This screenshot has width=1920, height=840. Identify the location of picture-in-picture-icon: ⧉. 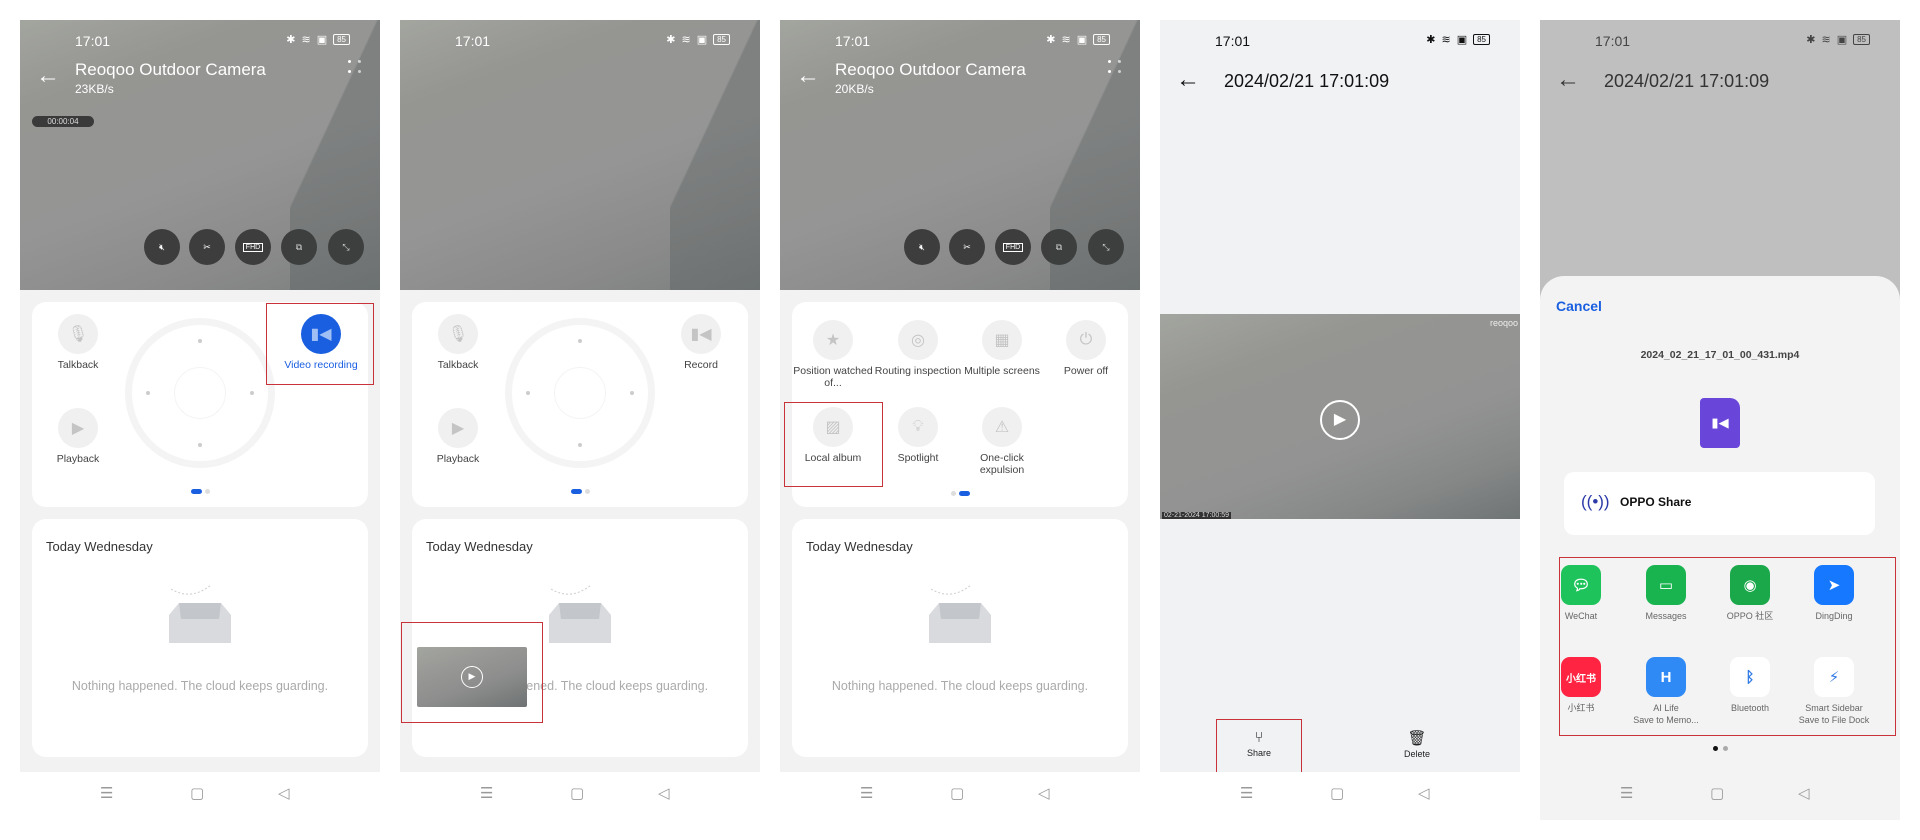
(1059, 246).